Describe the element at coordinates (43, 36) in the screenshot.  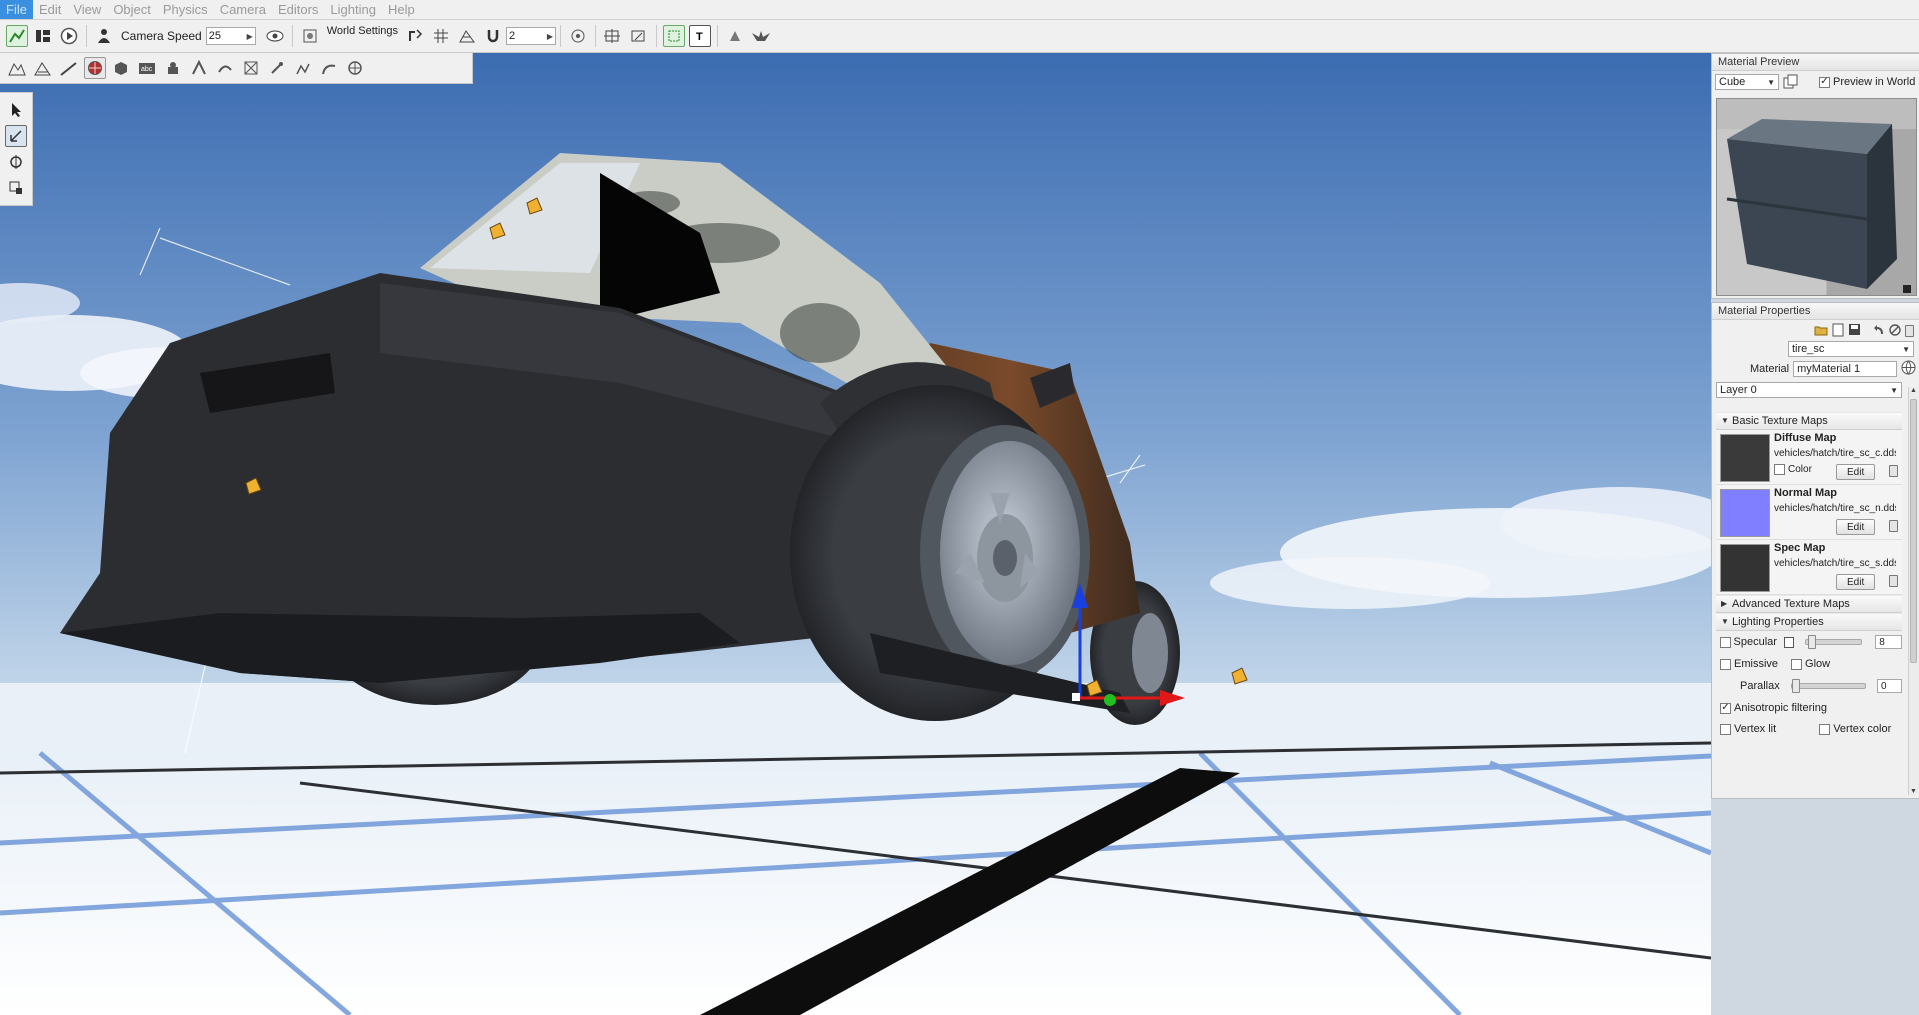
I see `gui-editor-icon` at that location.